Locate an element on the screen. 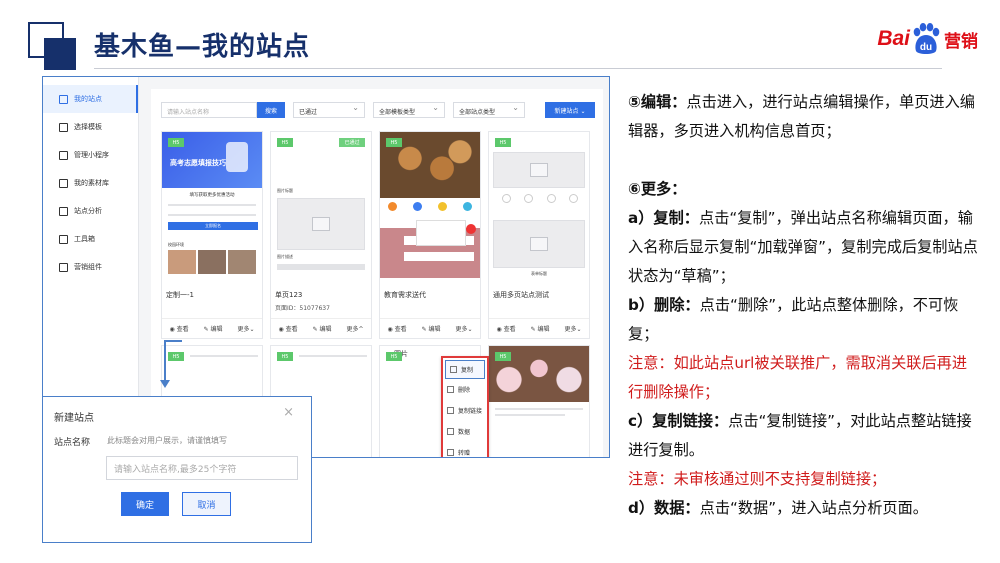 This screenshot has height=563, width=1000. thumb-label: 表单标题 is located at coordinates (539, 273).